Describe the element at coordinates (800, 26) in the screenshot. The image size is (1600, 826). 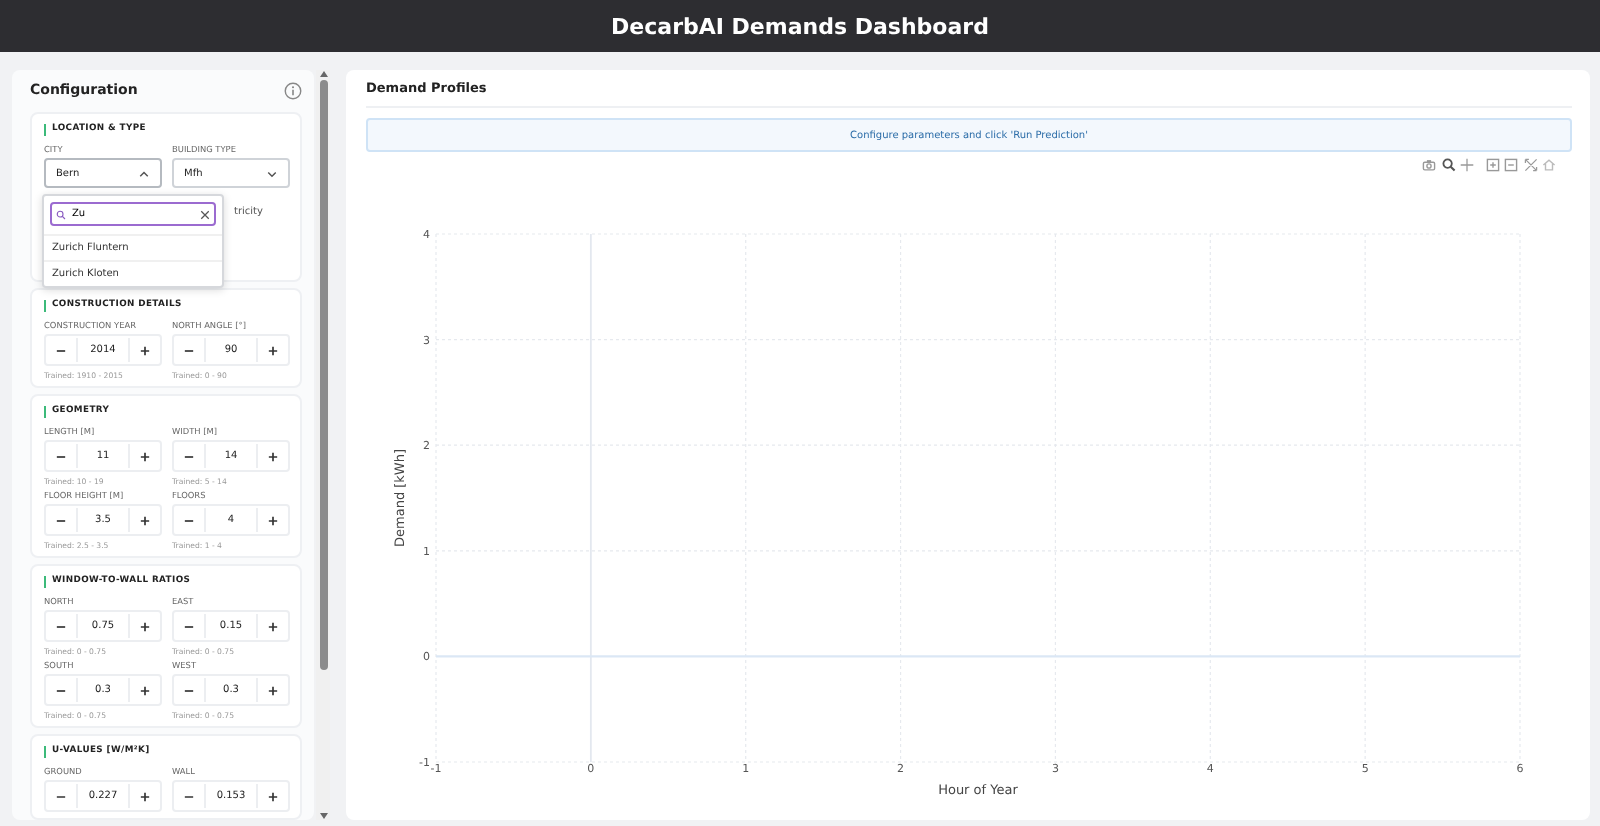
I see `app-title: DecarbAI Demands Dashboard` at that location.